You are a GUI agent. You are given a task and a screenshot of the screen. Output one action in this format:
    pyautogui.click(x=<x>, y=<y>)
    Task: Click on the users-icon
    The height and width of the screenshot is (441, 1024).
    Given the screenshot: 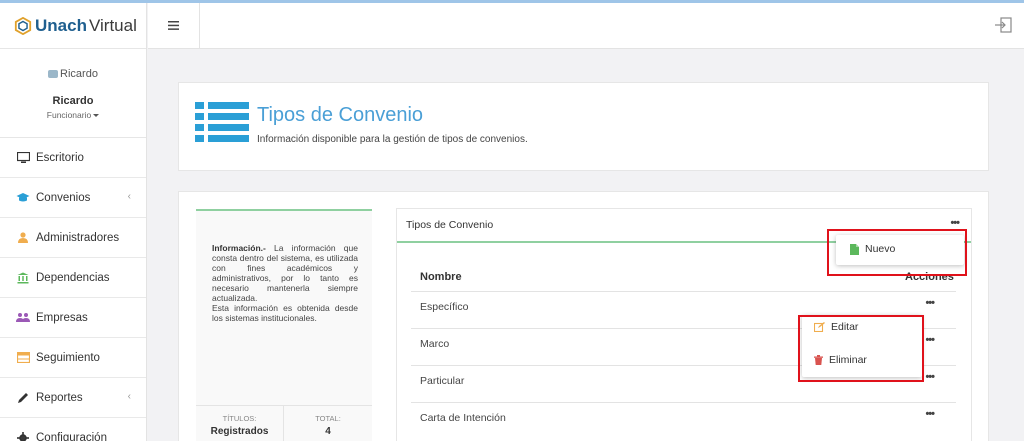 What is the action you would take?
    pyautogui.click(x=23, y=318)
    